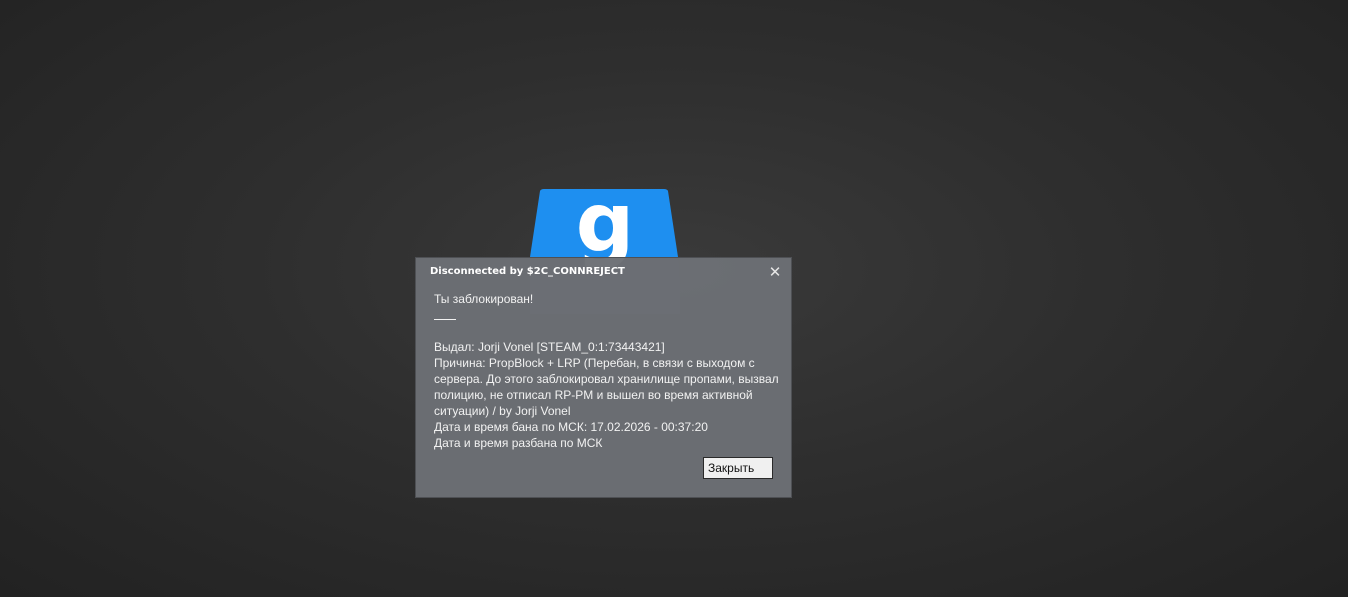 The image size is (1348, 597). I want to click on close-button: Закрыть, so click(738, 468).